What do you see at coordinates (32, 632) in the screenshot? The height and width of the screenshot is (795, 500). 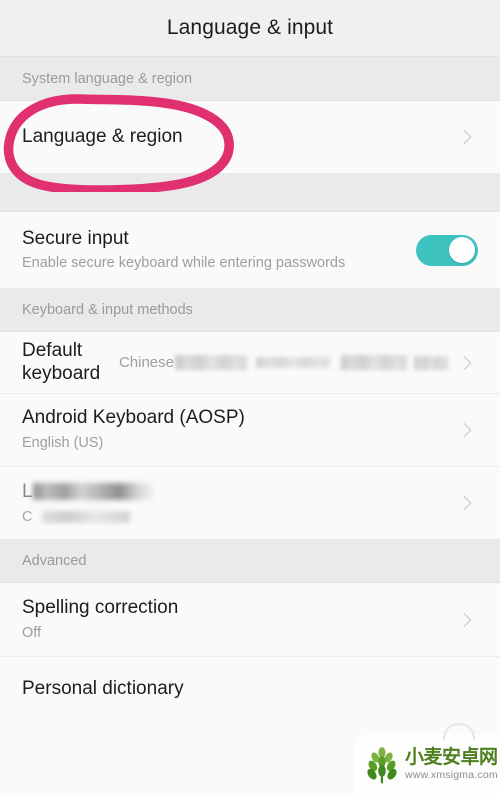 I see `row-subtitle: Off` at bounding box center [32, 632].